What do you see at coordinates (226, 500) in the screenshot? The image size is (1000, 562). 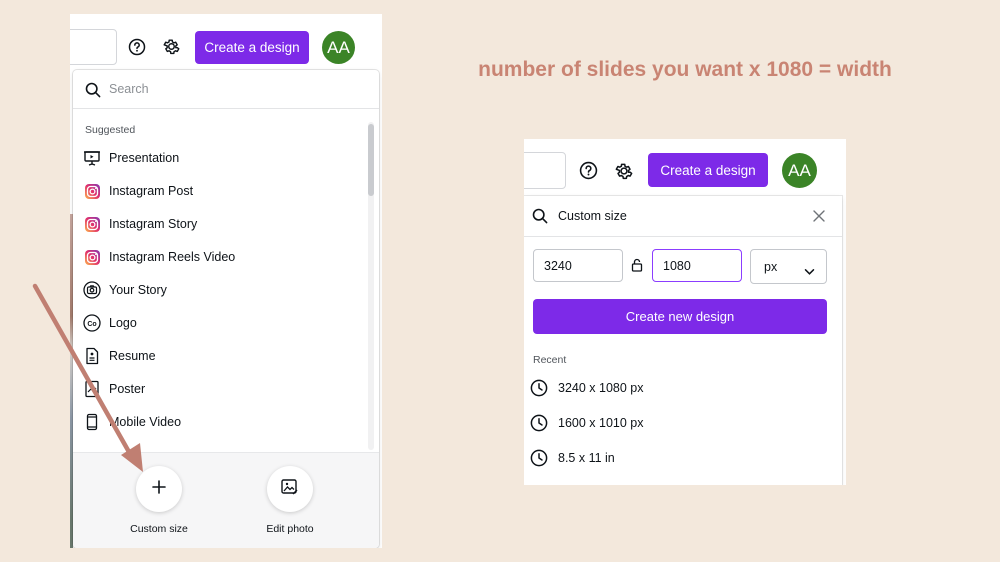 I see `dropdown-bottom-actions: Custom size Edit photo` at bounding box center [226, 500].